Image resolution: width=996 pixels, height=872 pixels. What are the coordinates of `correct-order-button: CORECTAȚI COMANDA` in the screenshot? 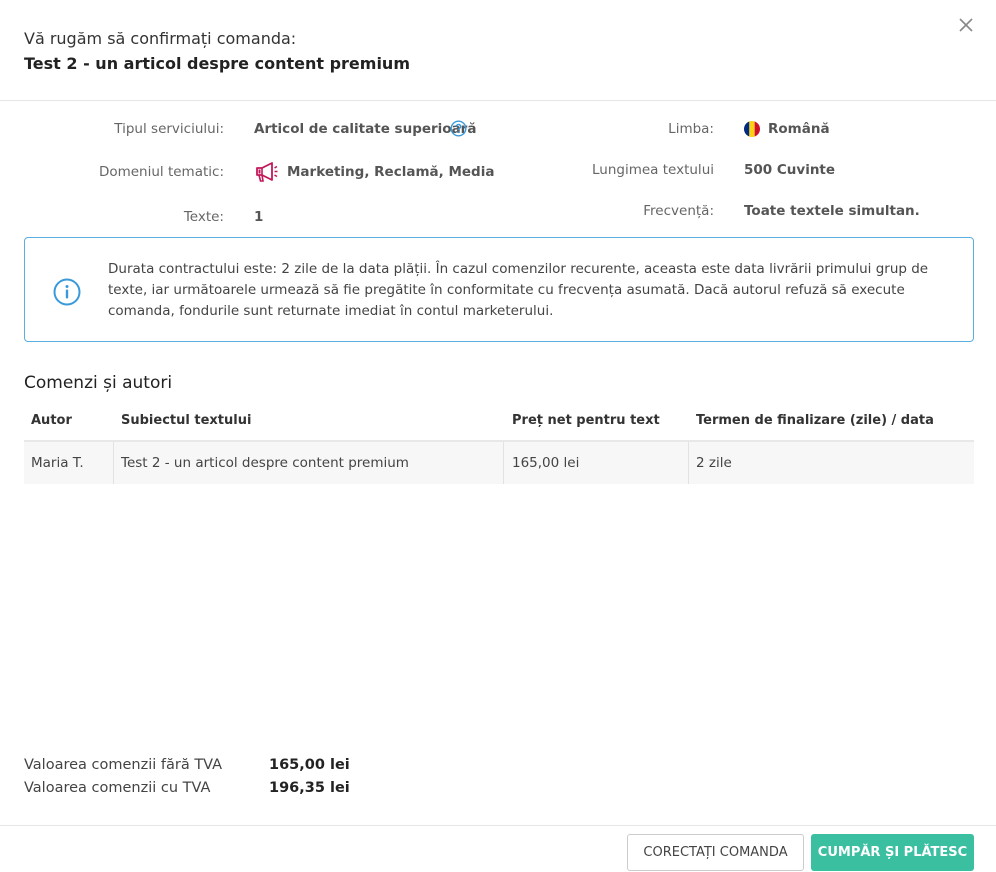 It's located at (715, 852).